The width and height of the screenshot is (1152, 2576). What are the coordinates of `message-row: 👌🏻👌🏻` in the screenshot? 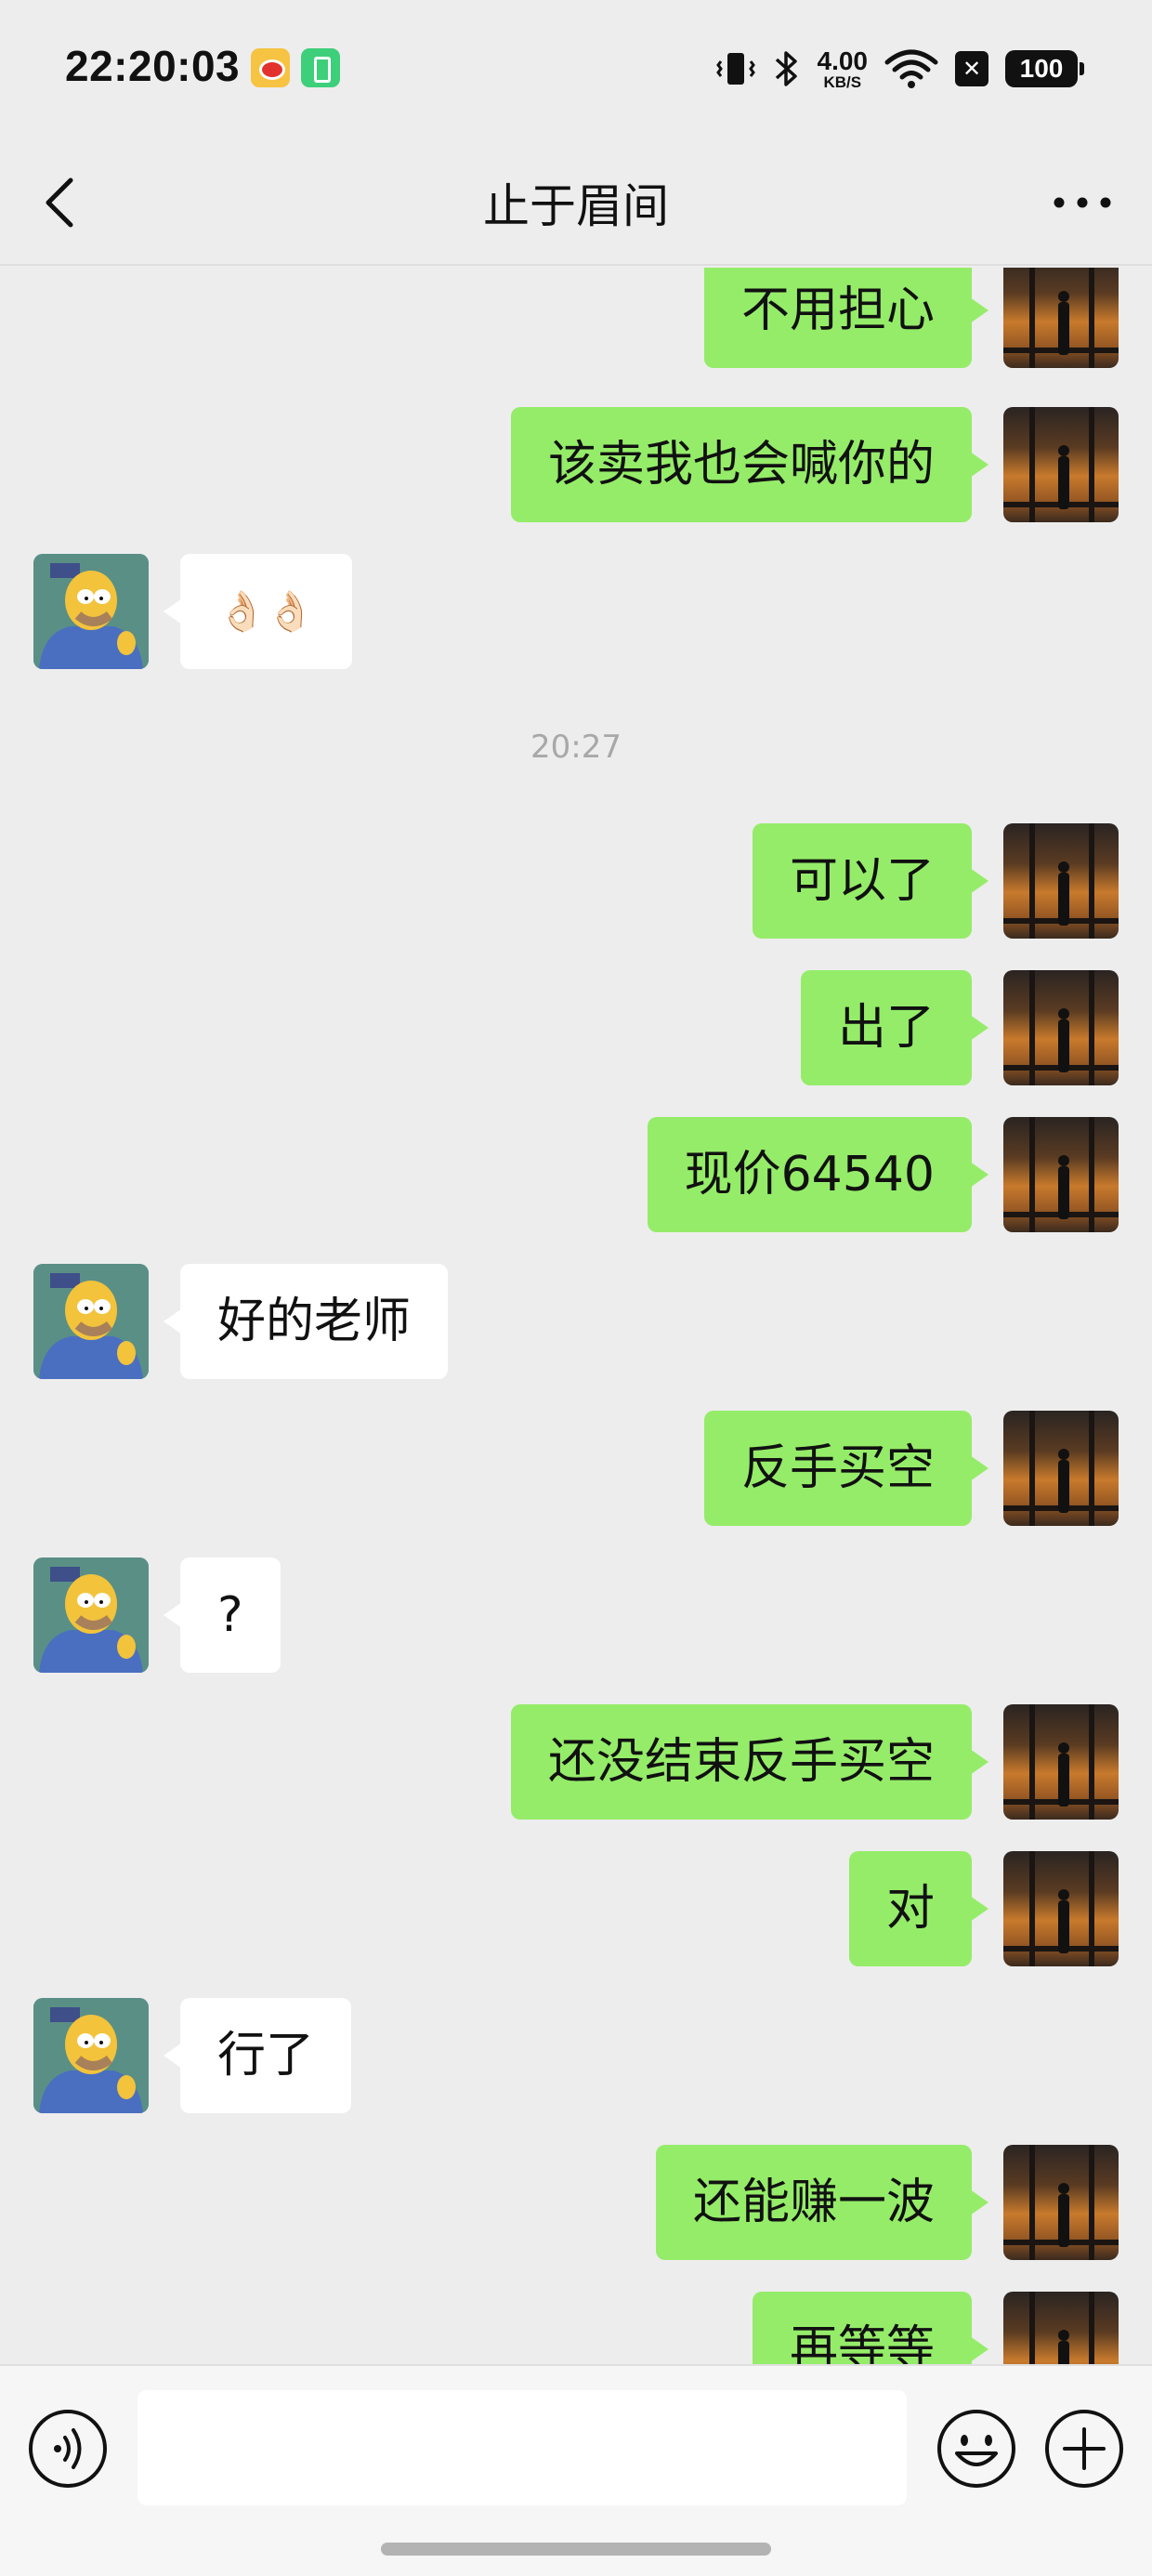 It's located at (576, 611).